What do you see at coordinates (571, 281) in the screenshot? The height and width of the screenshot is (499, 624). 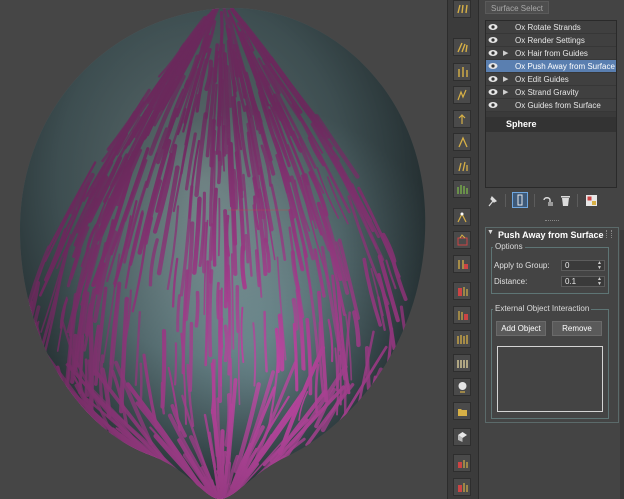 I see `distance-value: 0.1` at bounding box center [571, 281].